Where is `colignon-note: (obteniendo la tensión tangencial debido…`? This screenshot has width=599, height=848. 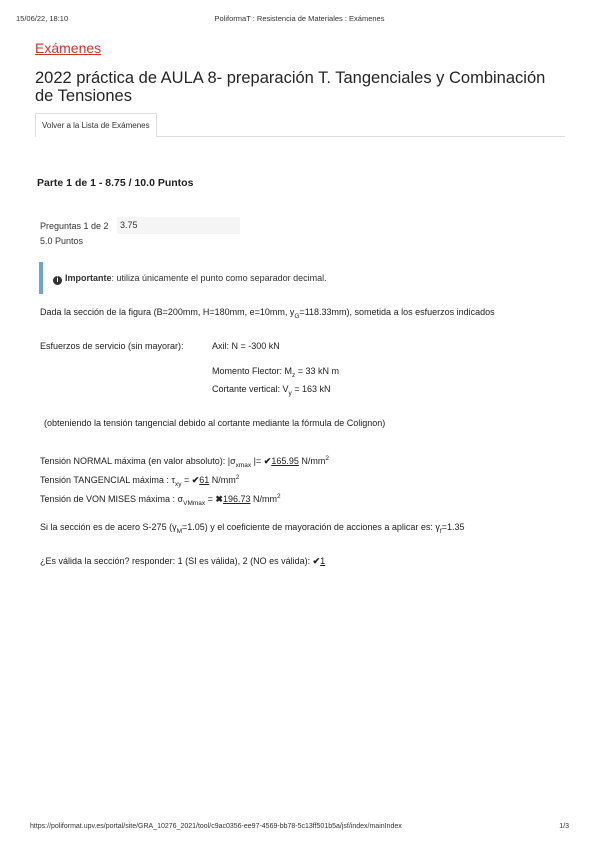
colignon-note: (obteniendo la tensión tangencial debido… is located at coordinates (215, 423).